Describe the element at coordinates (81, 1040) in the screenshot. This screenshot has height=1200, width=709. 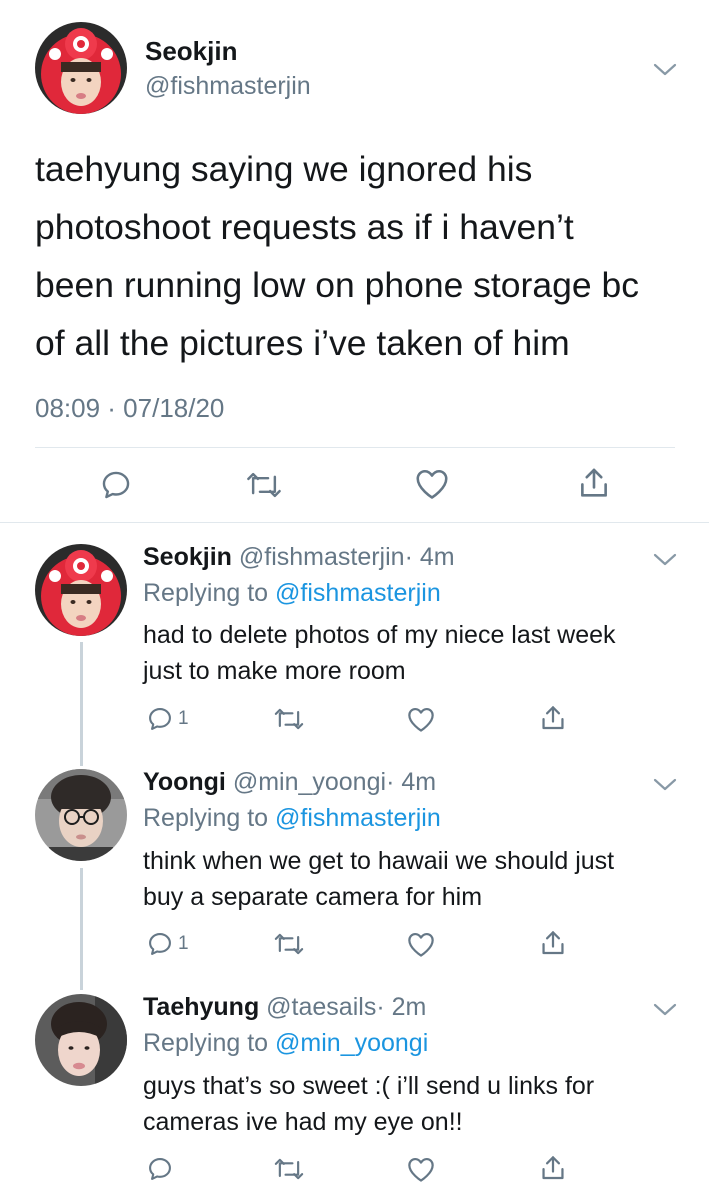
I see `taehyung-avatar` at that location.